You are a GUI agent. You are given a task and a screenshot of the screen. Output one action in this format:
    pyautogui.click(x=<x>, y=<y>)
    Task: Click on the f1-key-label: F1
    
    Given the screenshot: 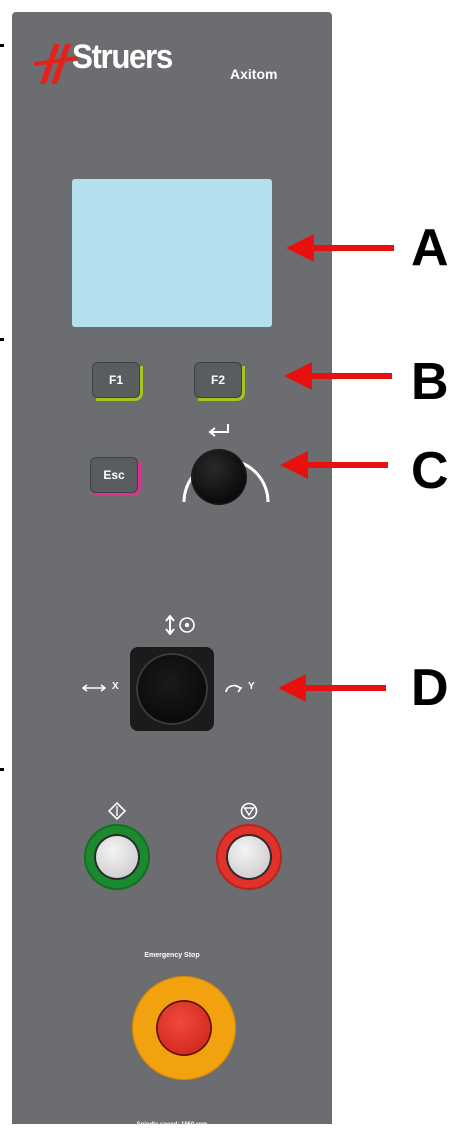 What is the action you would take?
    pyautogui.click(x=115, y=380)
    